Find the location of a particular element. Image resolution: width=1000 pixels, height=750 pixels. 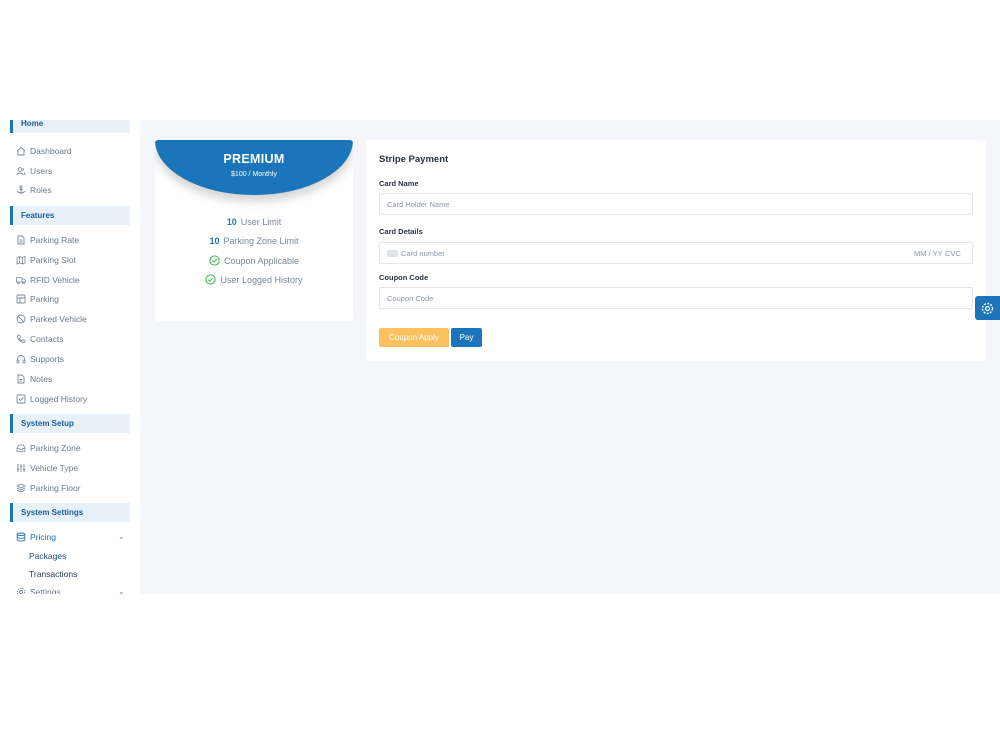

card-cvc-placeholder: CVC is located at coordinates (953, 253).